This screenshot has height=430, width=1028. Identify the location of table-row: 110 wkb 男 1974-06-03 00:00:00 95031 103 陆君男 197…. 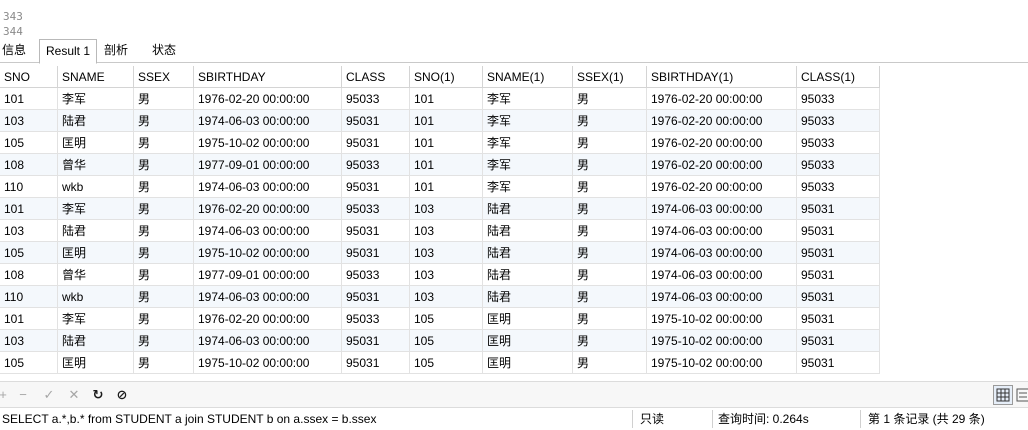
(440, 297).